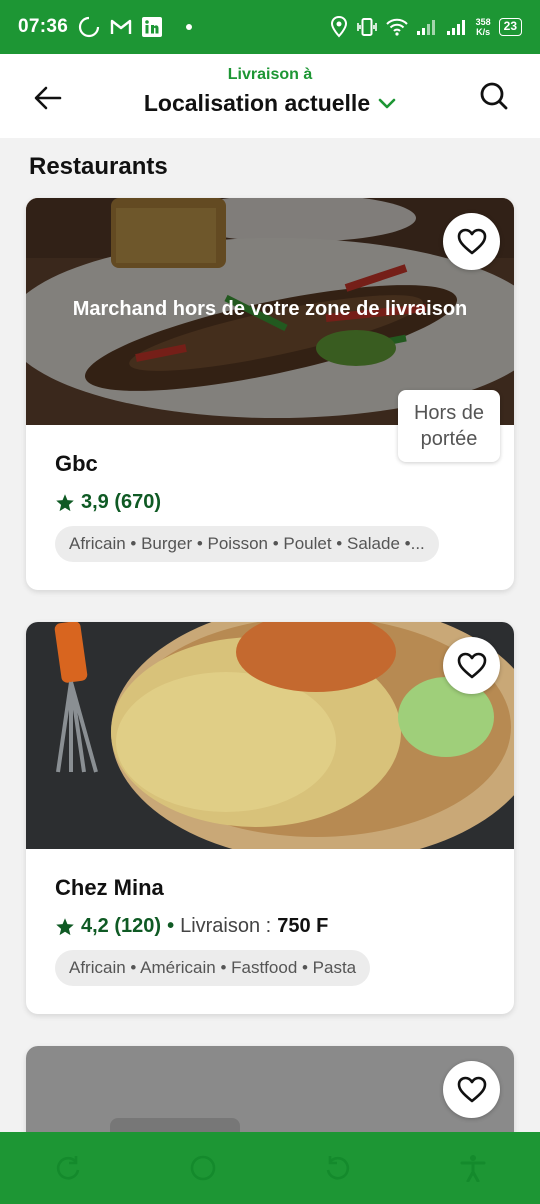  I want to click on network-speed: 358 K/s, so click(483, 27).